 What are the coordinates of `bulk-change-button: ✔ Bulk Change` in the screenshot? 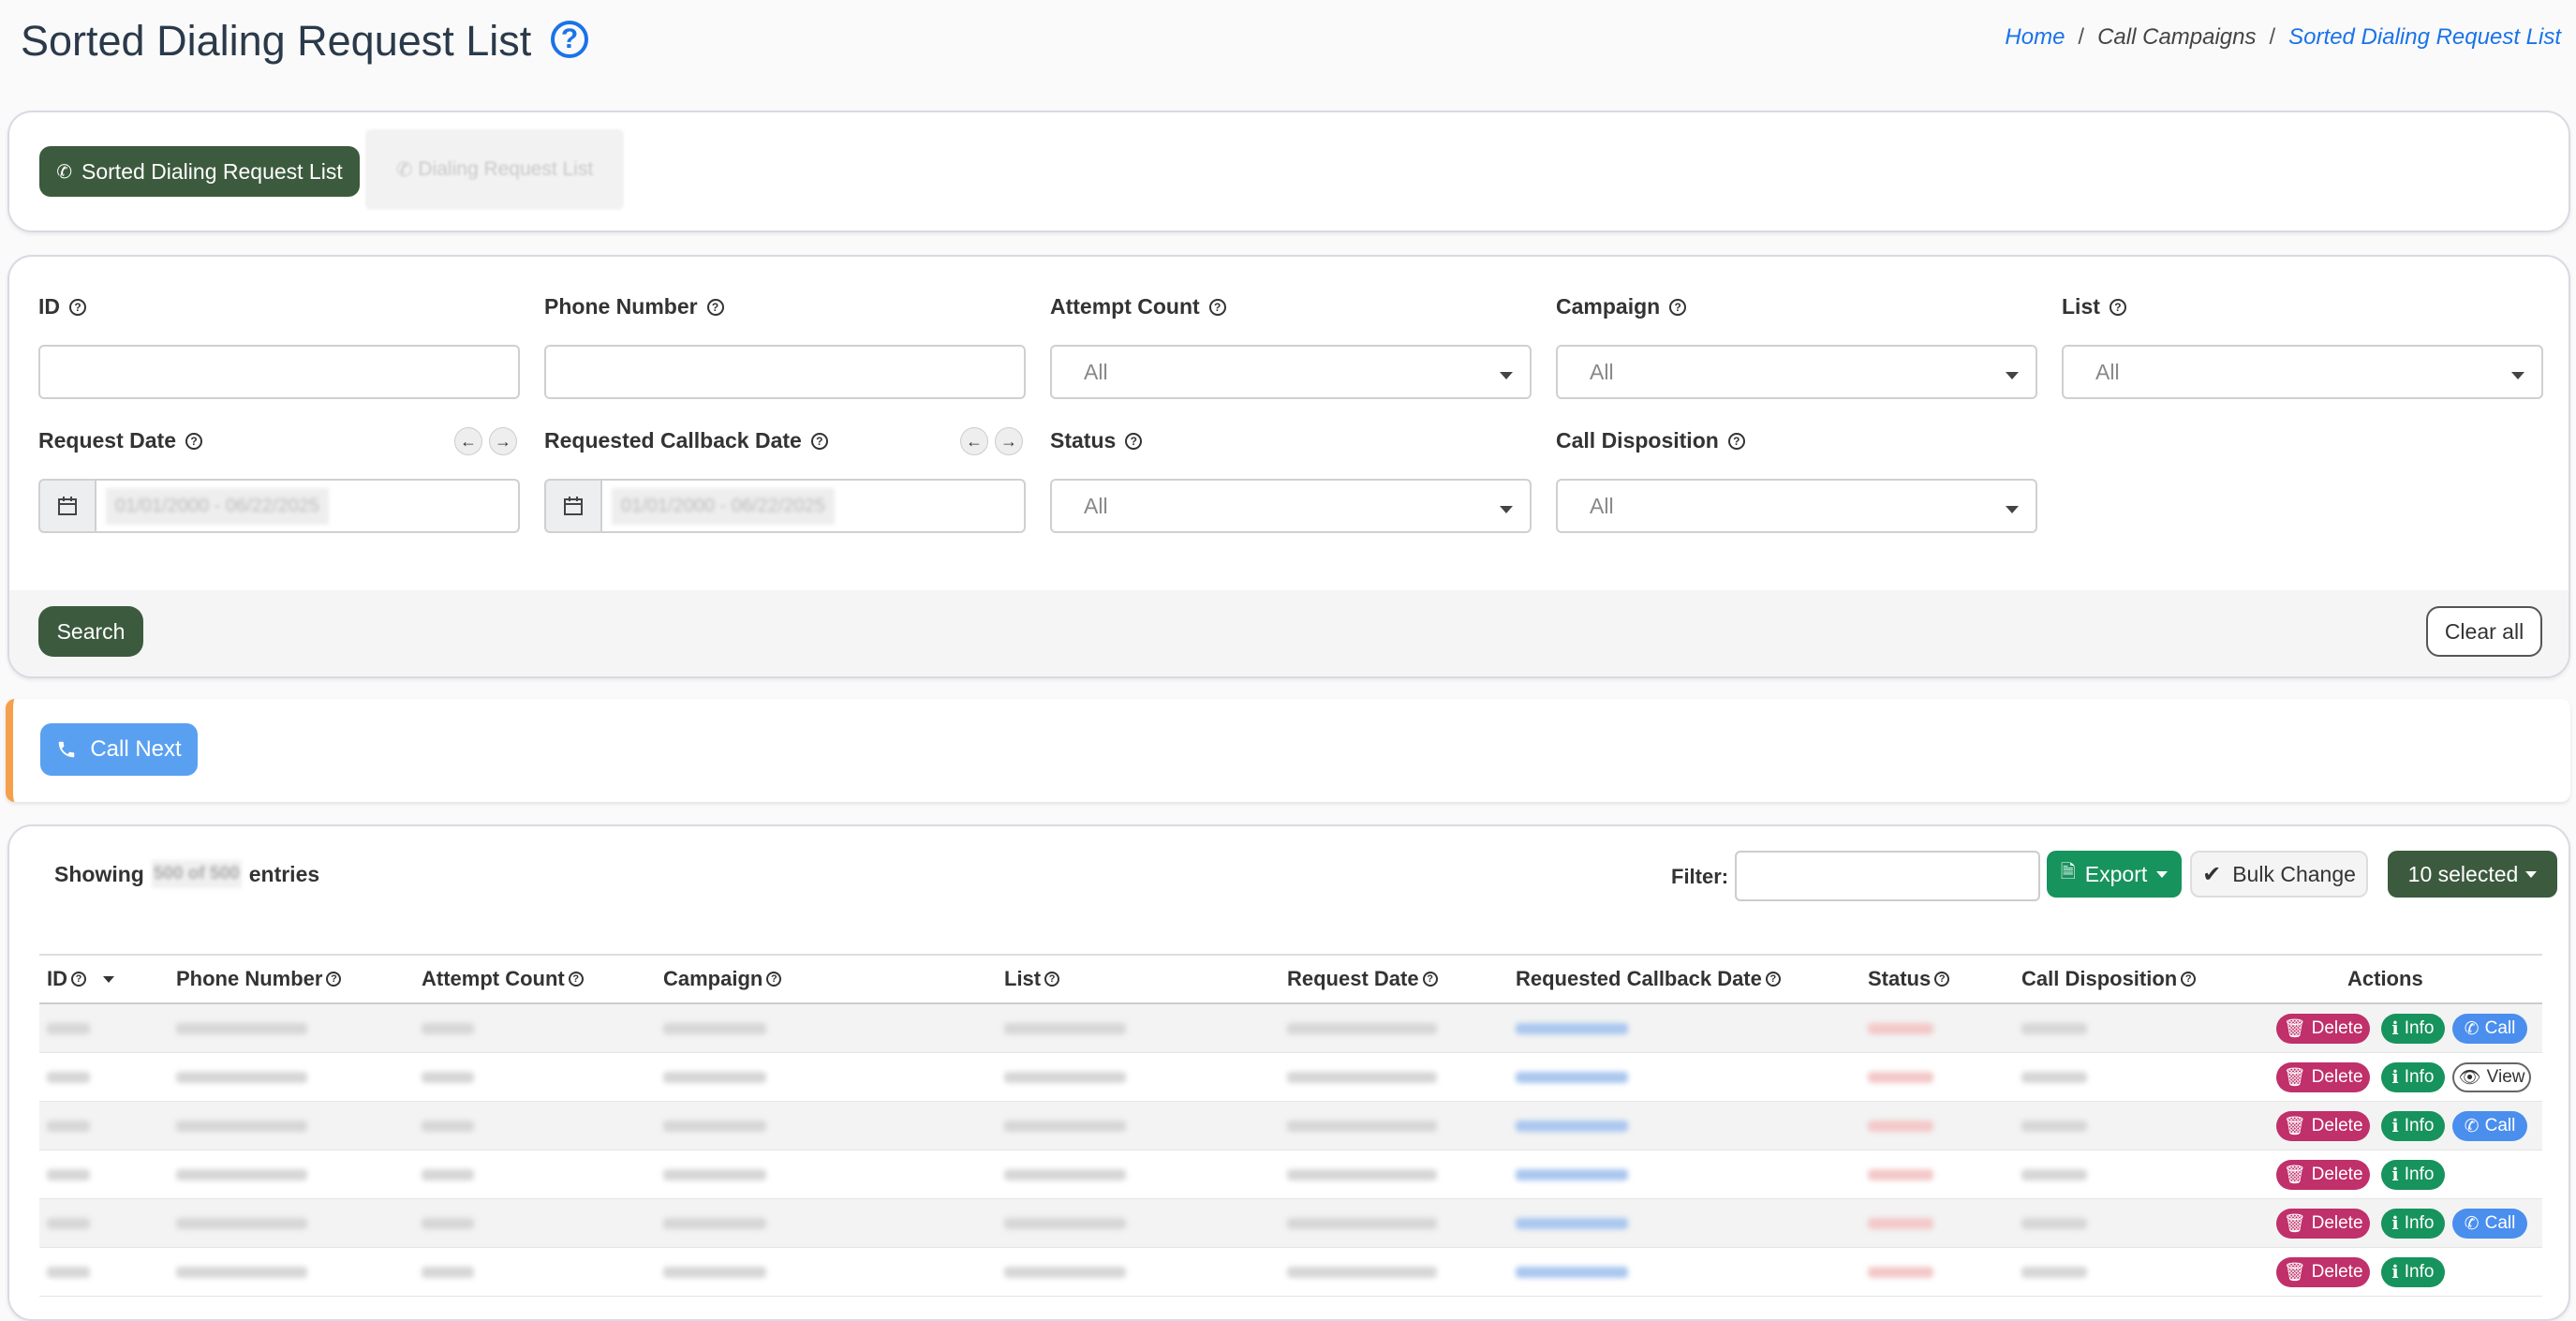 It's located at (2279, 874).